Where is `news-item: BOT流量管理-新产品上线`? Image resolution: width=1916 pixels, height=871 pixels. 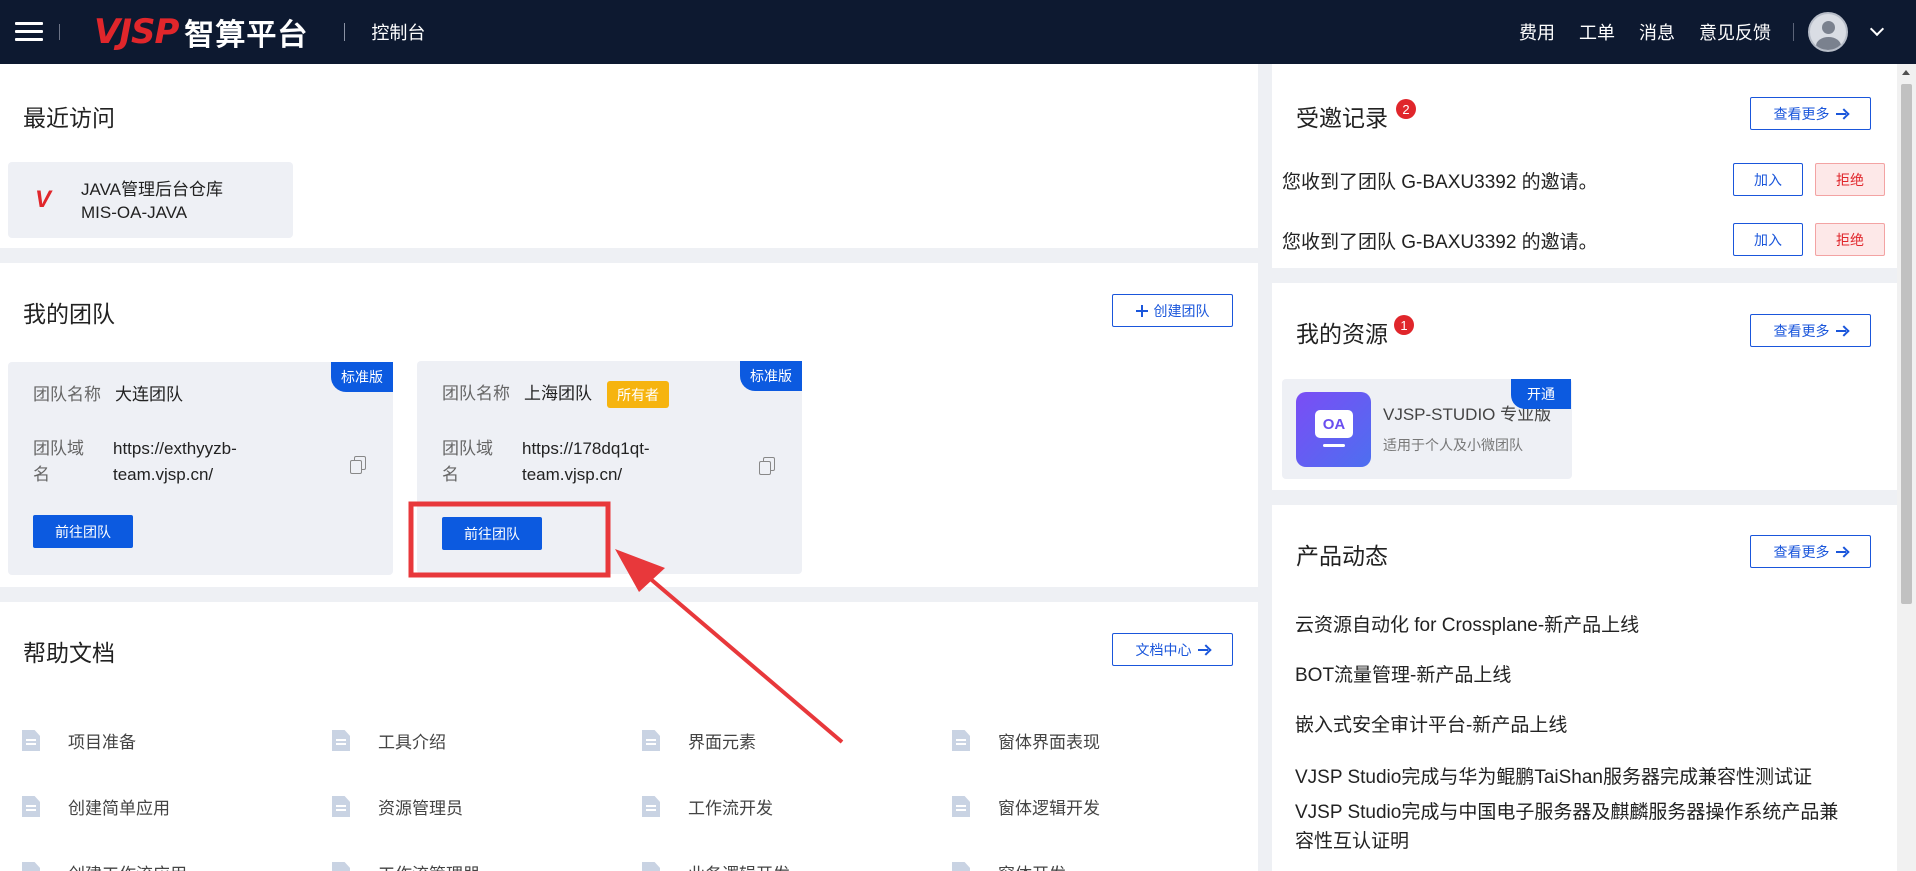 news-item: BOT流量管理-新产品上线 is located at coordinates (1403, 673).